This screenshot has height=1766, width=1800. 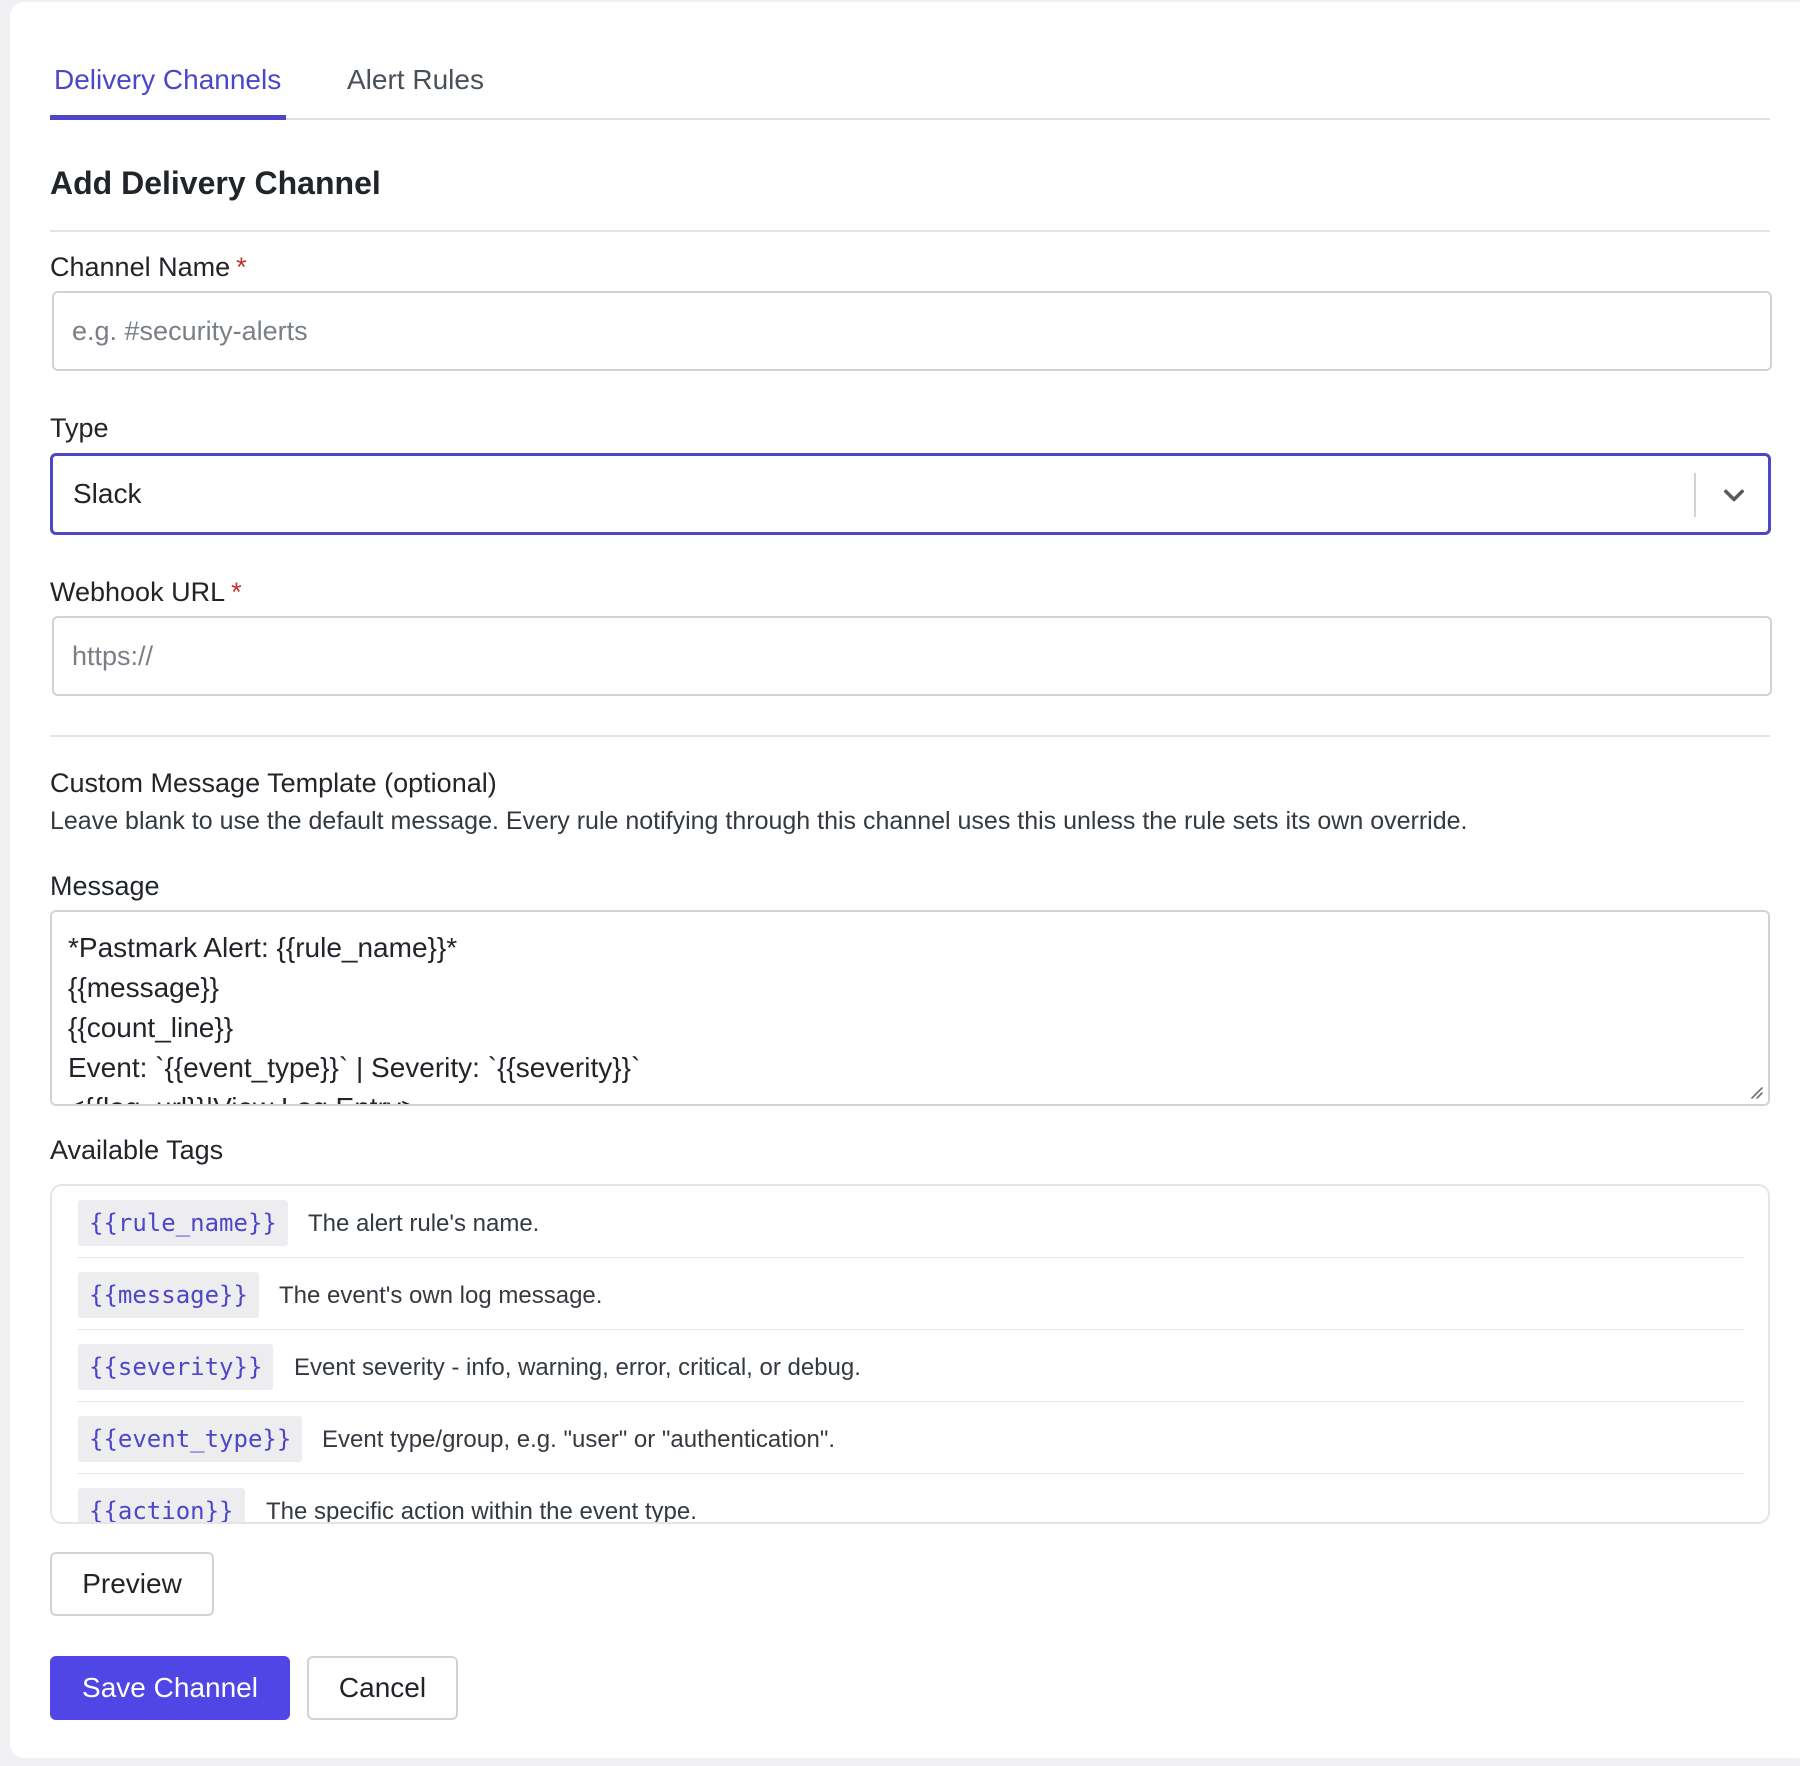 What do you see at coordinates (183, 1223) in the screenshot?
I see `tag-code: {{rule_name}}` at bounding box center [183, 1223].